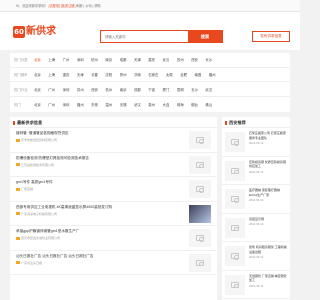  I want to click on listing-row: 汕头日报社广告 汕头日报社广告 汕头日报社广告 广东省汕头日报, so click(113, 263).